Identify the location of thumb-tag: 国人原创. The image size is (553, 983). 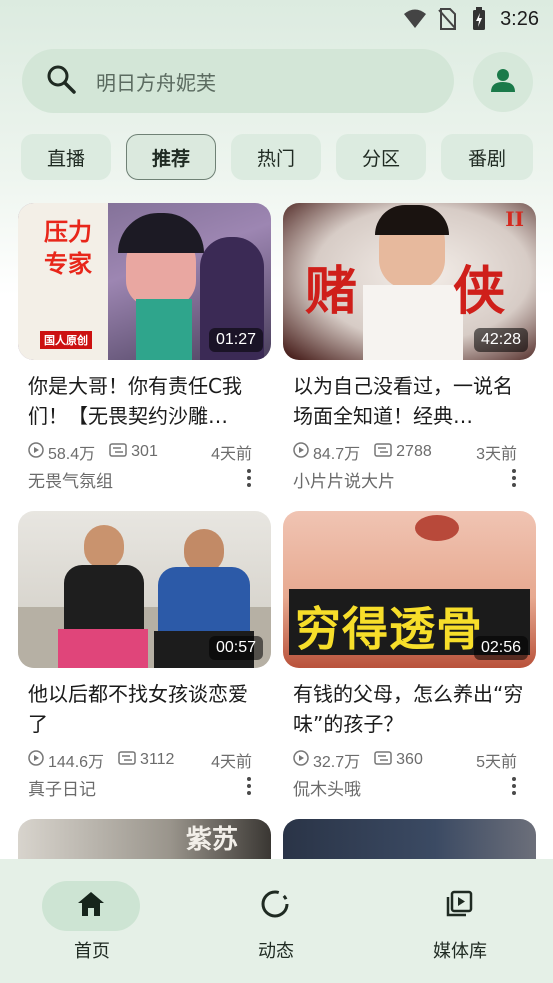
(66, 340).